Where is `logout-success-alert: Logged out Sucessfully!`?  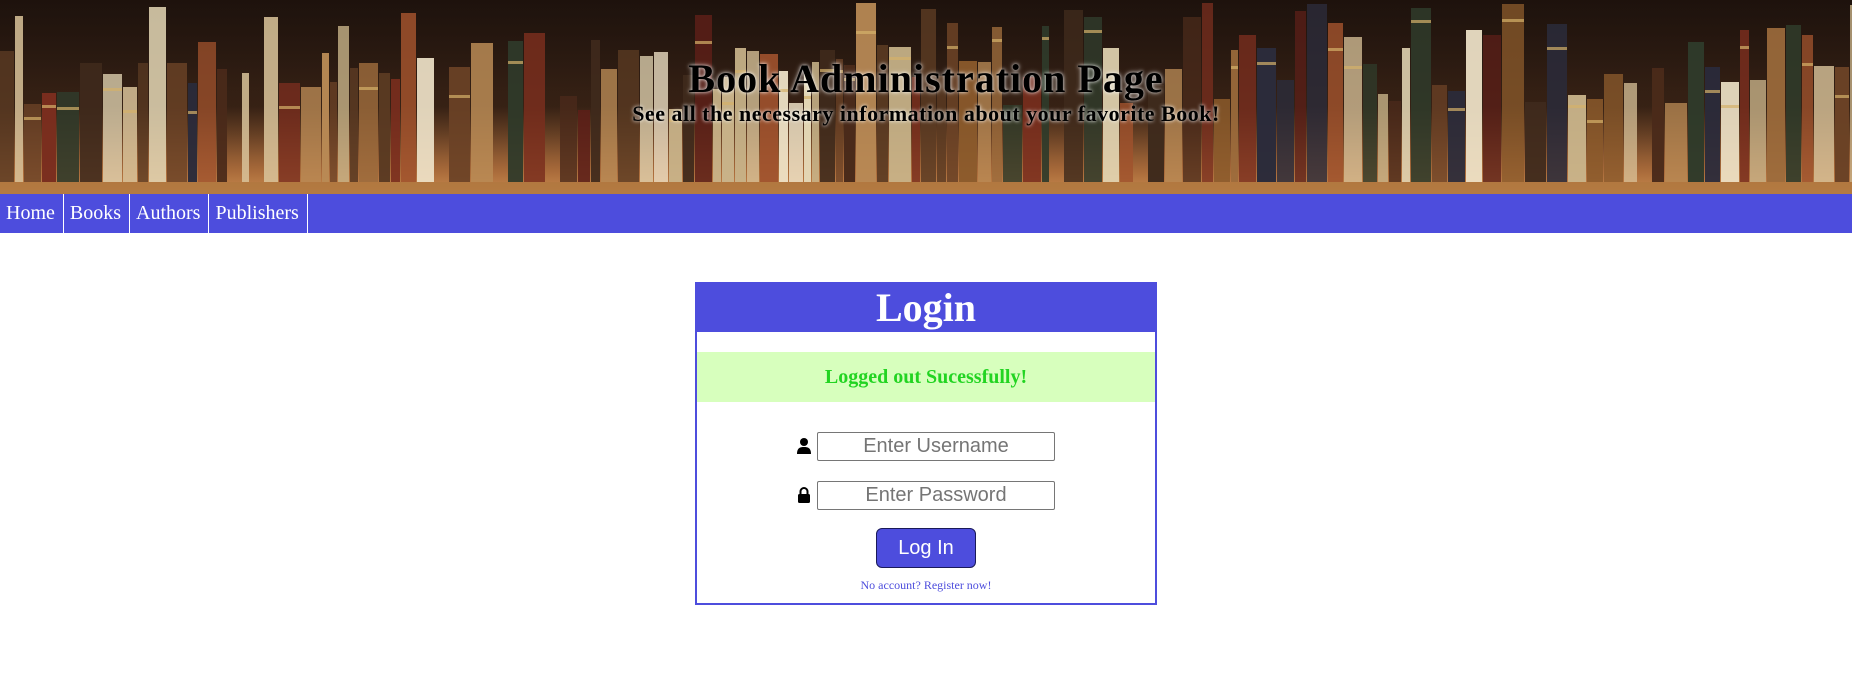 logout-success-alert: Logged out Sucessfully! is located at coordinates (926, 377).